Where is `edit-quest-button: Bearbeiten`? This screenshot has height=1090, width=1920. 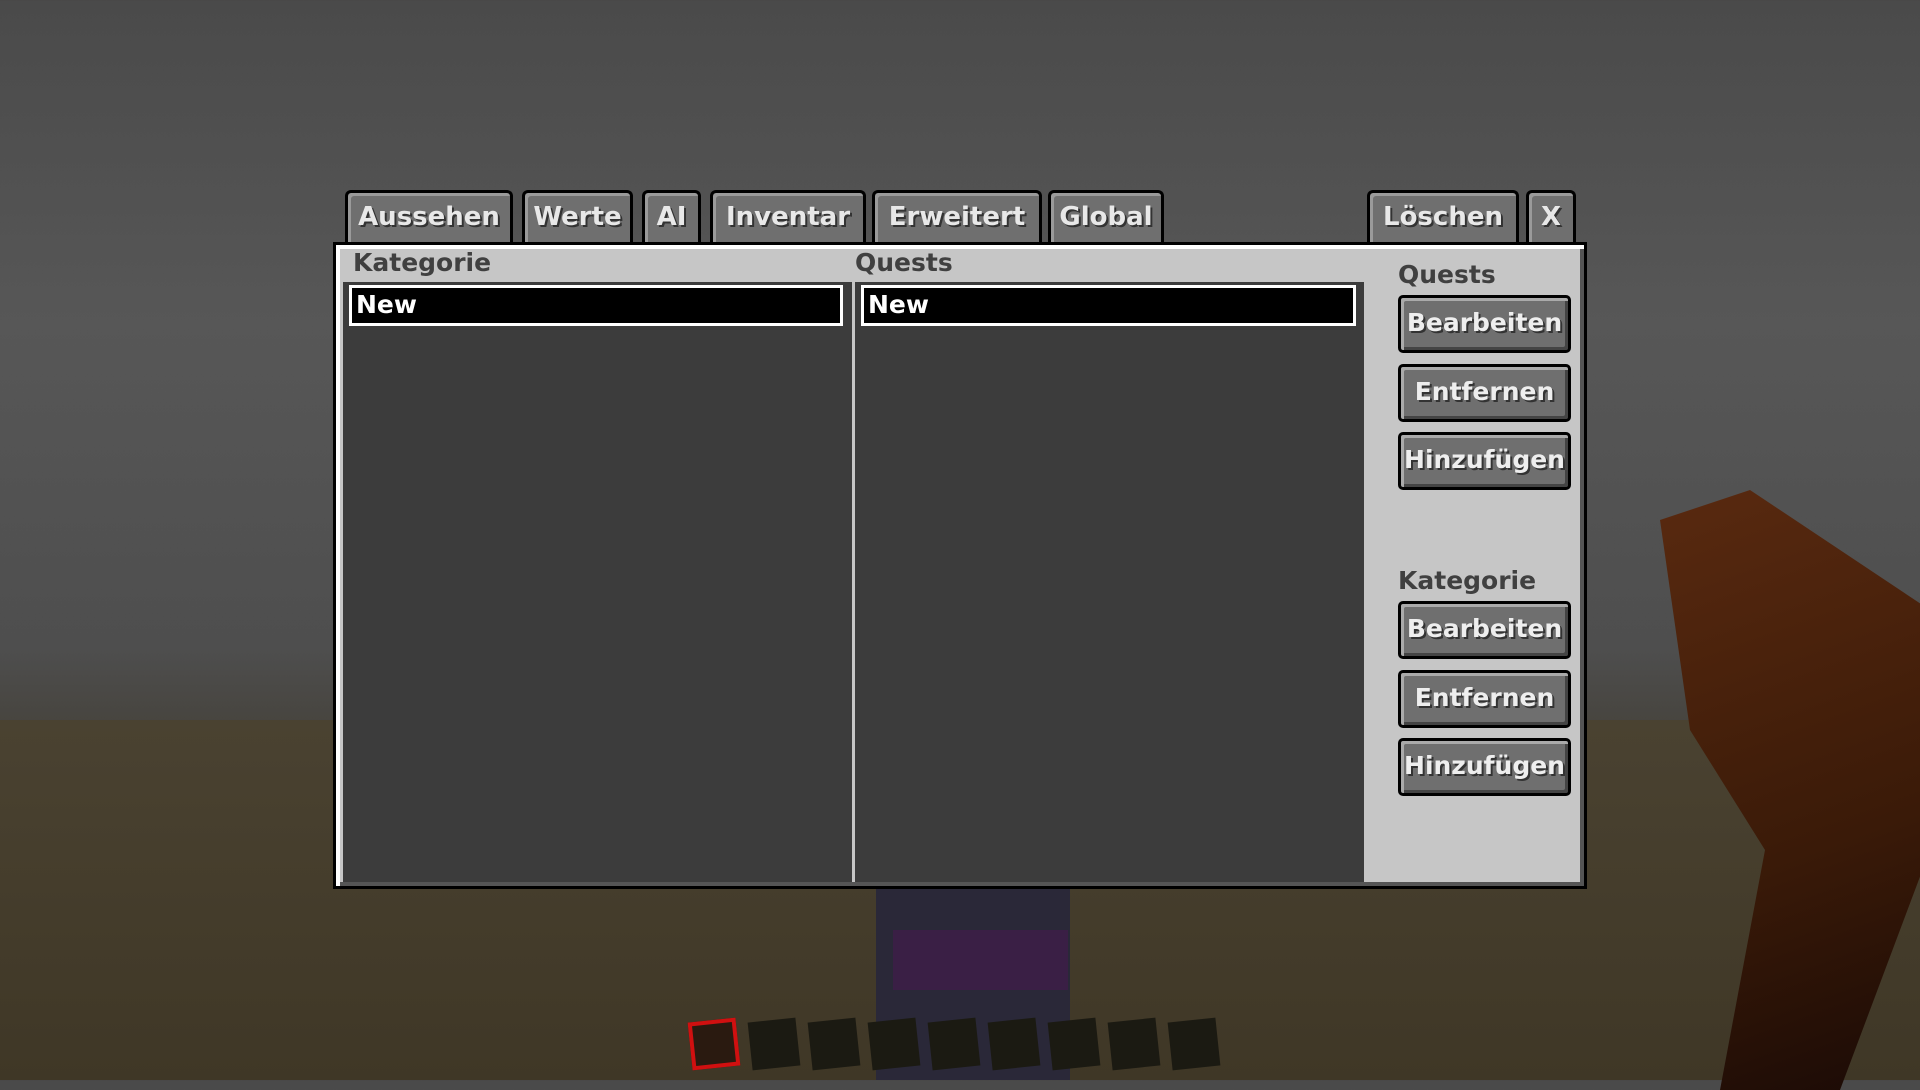 edit-quest-button: Bearbeiten is located at coordinates (1484, 324).